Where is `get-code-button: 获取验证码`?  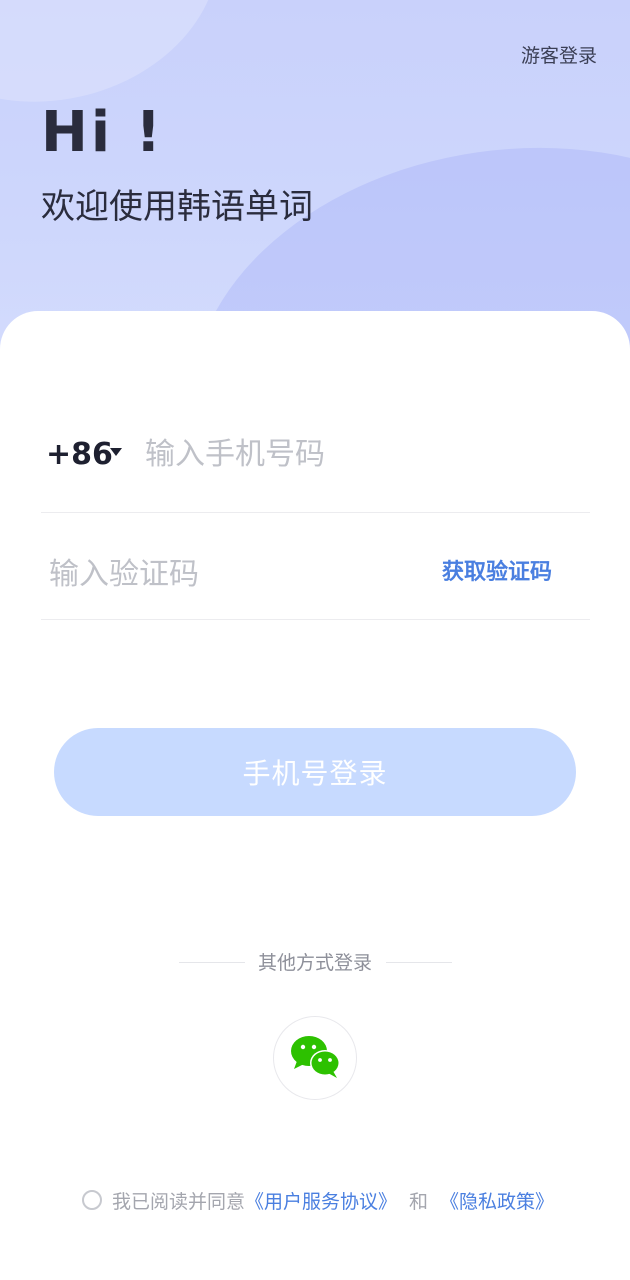 get-code-button: 获取验证码 is located at coordinates (497, 573).